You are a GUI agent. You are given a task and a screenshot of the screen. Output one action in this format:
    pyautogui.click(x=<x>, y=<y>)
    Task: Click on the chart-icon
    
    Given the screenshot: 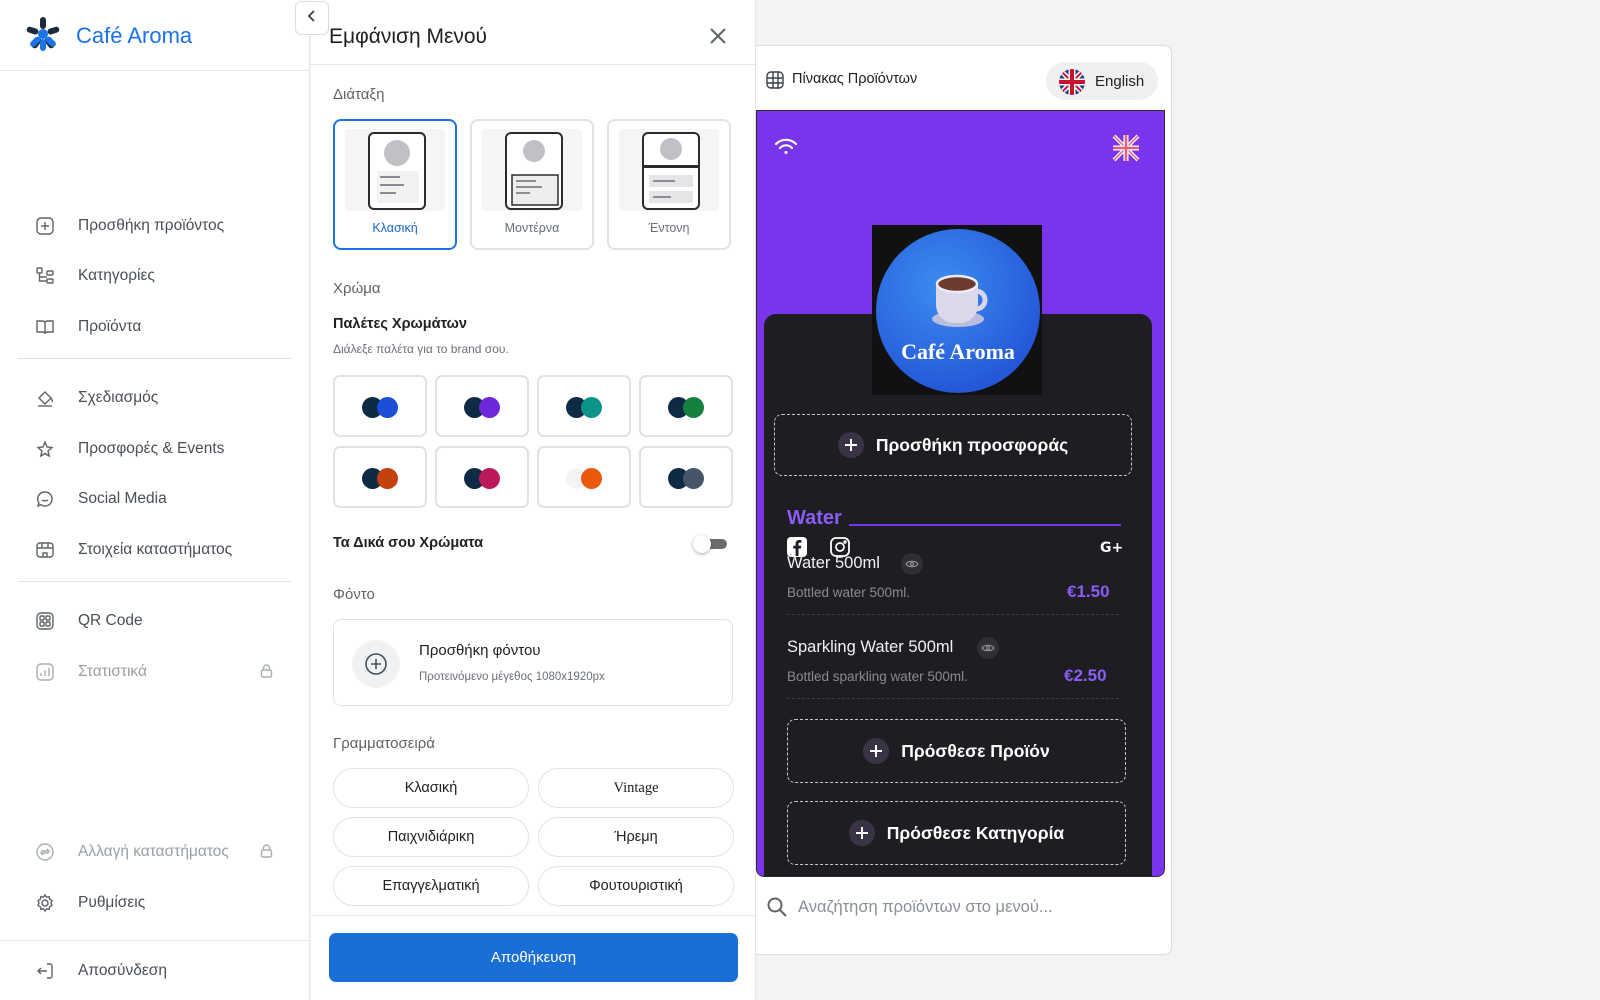 What is the action you would take?
    pyautogui.click(x=45, y=672)
    